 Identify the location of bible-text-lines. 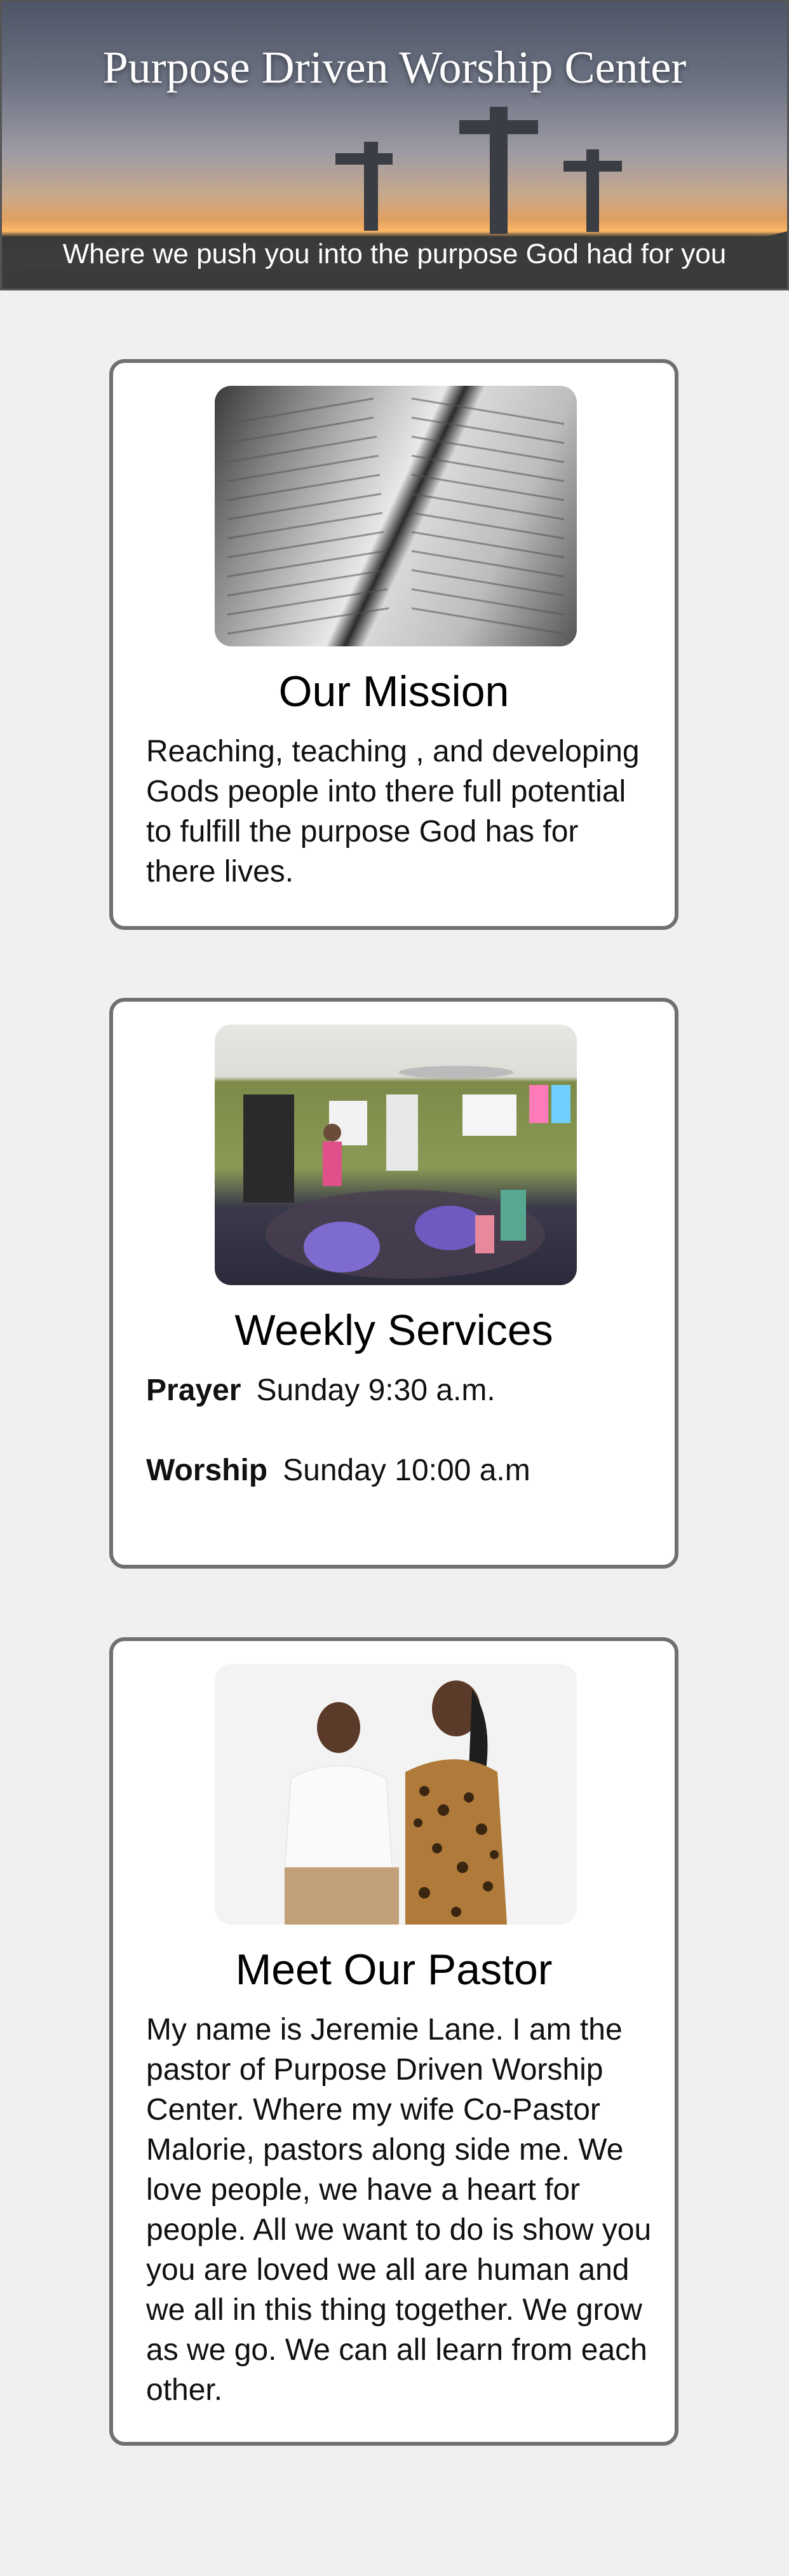
(396, 516).